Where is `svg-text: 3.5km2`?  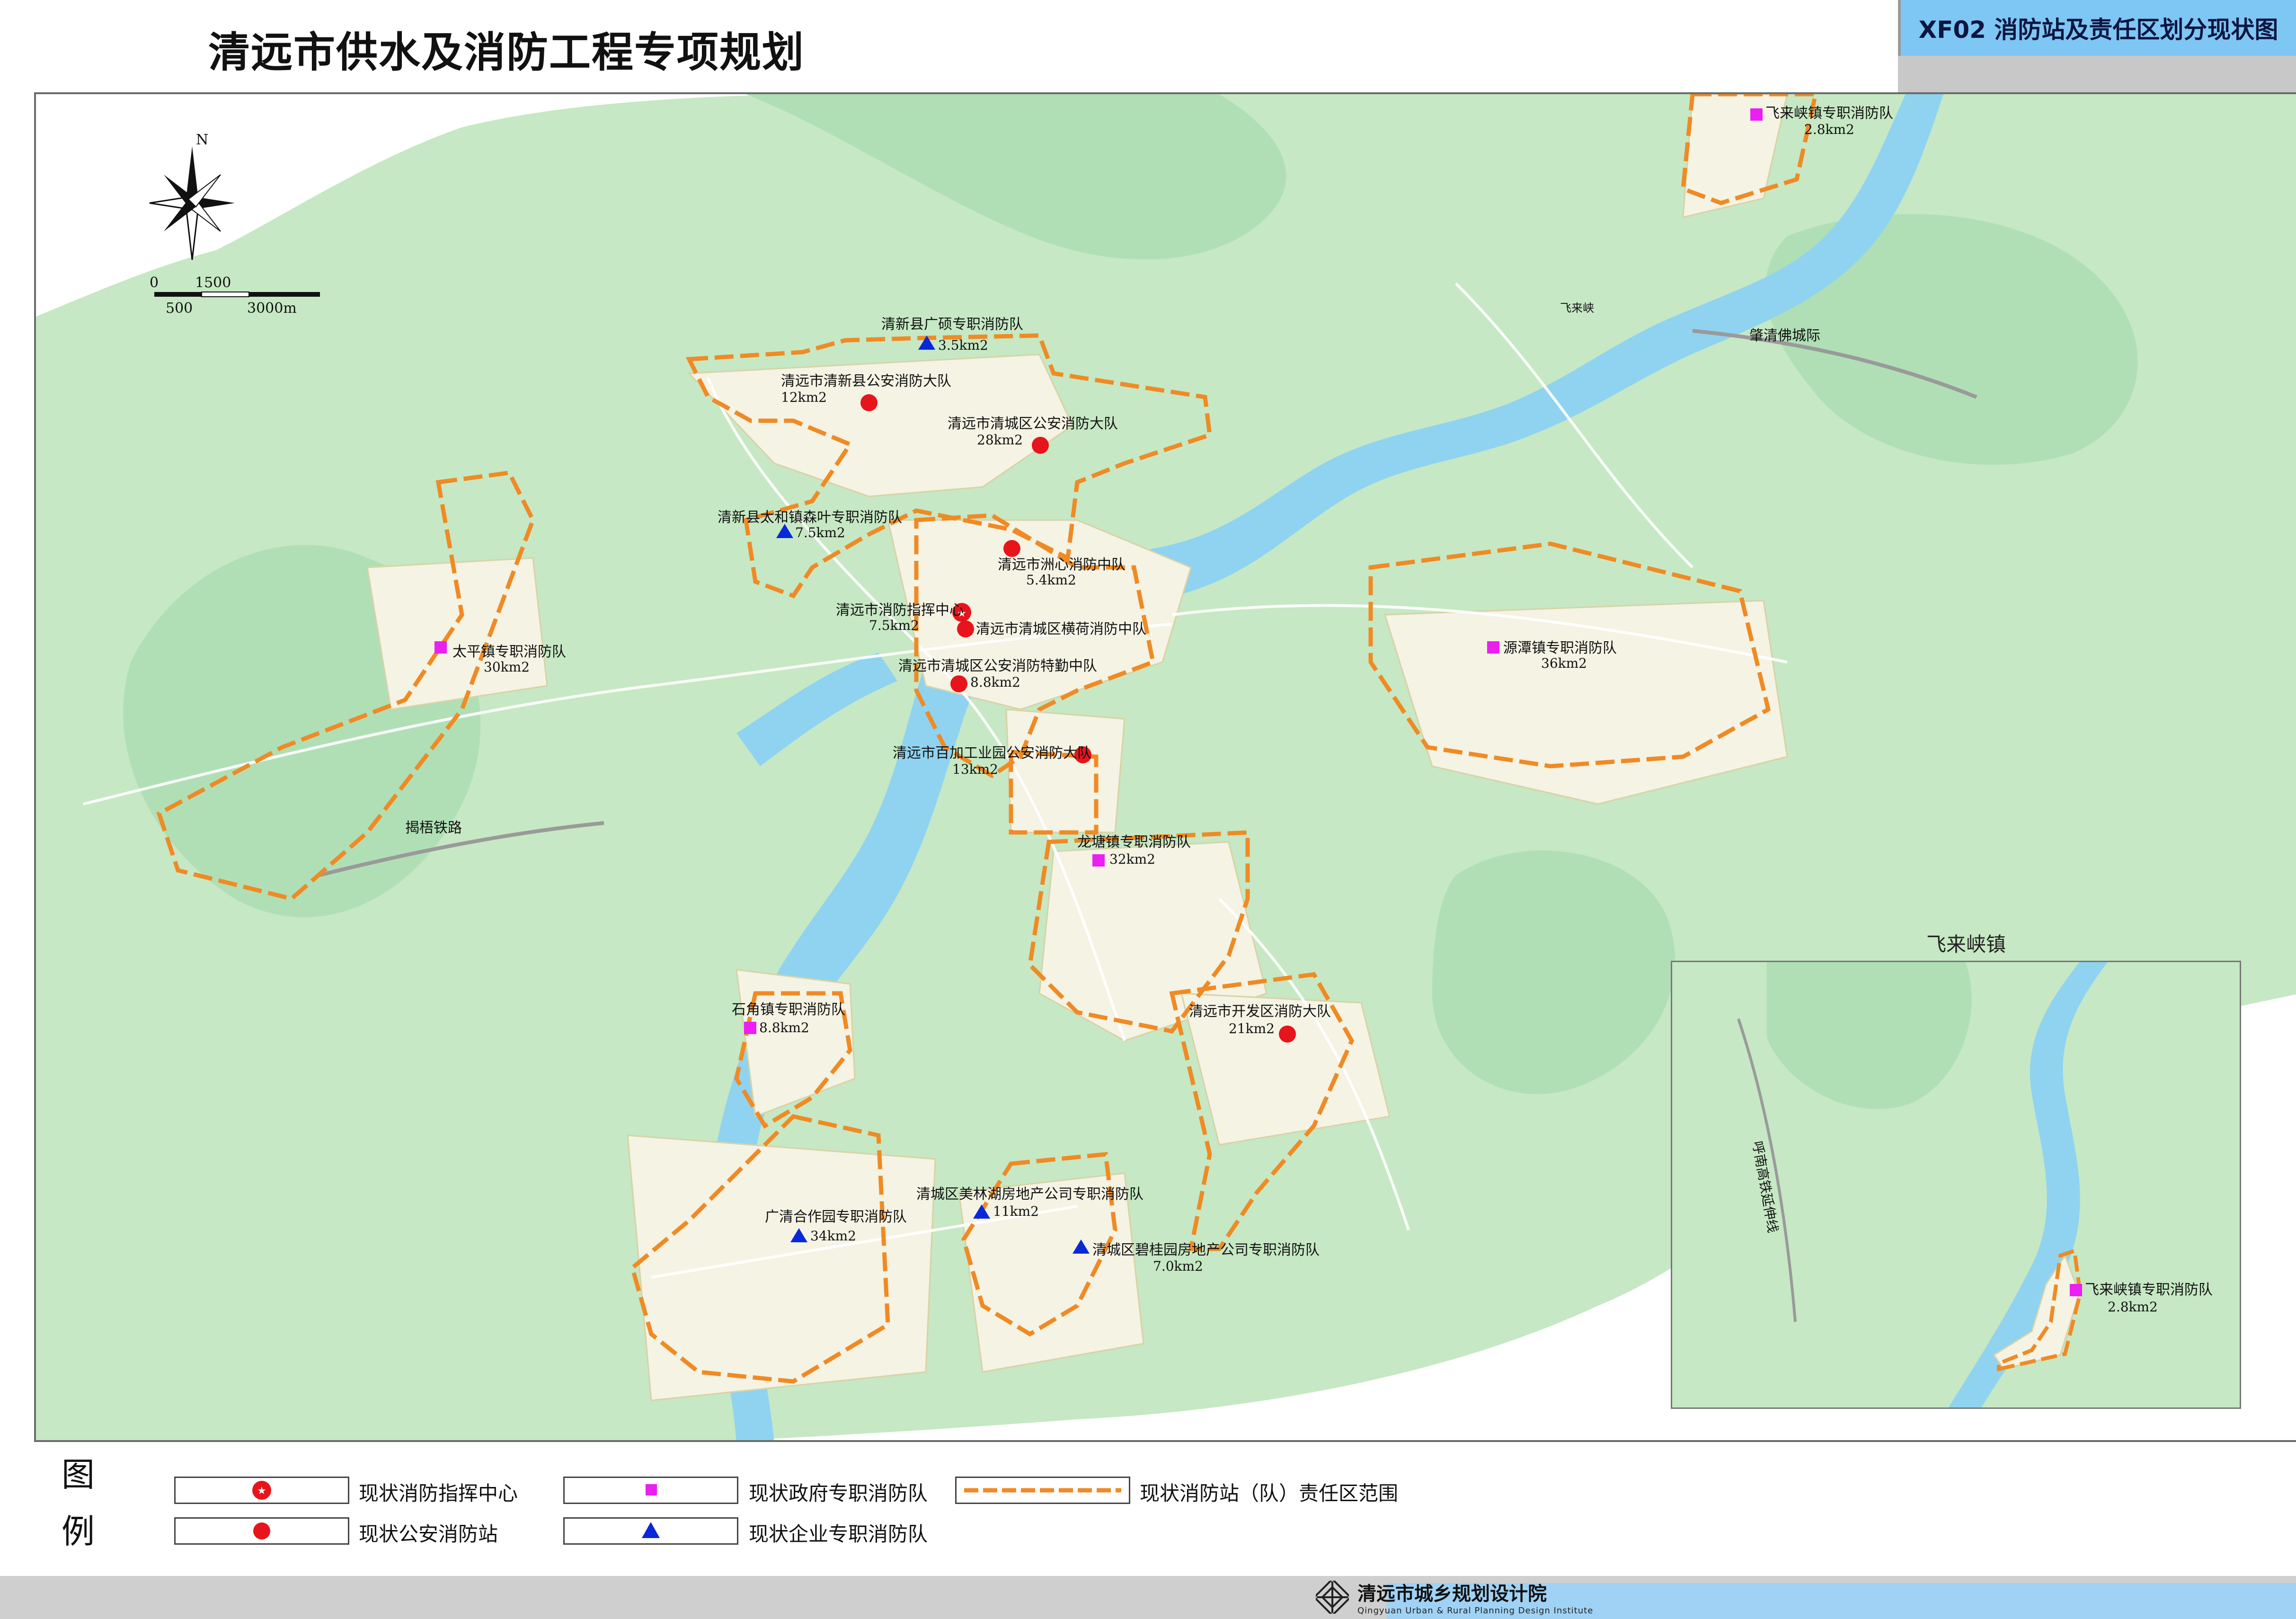
svg-text: 3.5km2 is located at coordinates (963, 345).